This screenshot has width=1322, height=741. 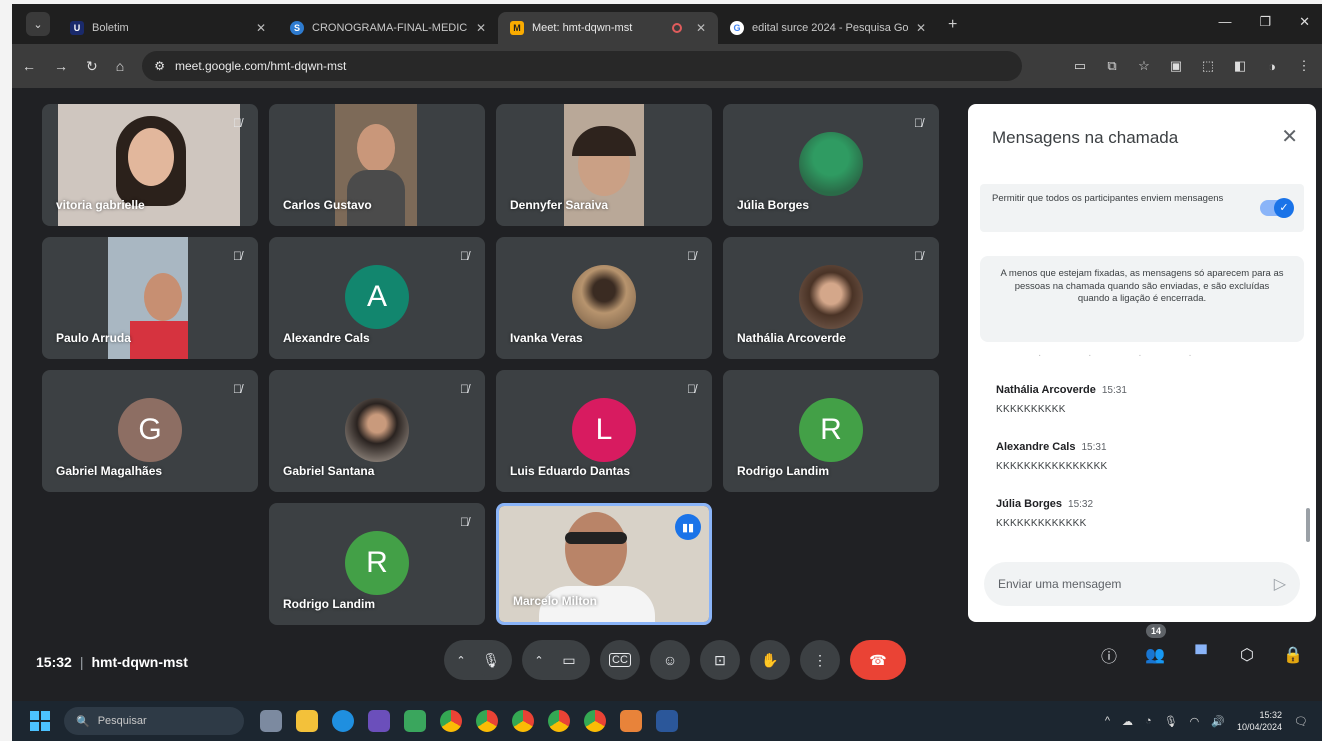 What do you see at coordinates (770, 660) in the screenshot?
I see `raise-hand-button: ✋` at bounding box center [770, 660].